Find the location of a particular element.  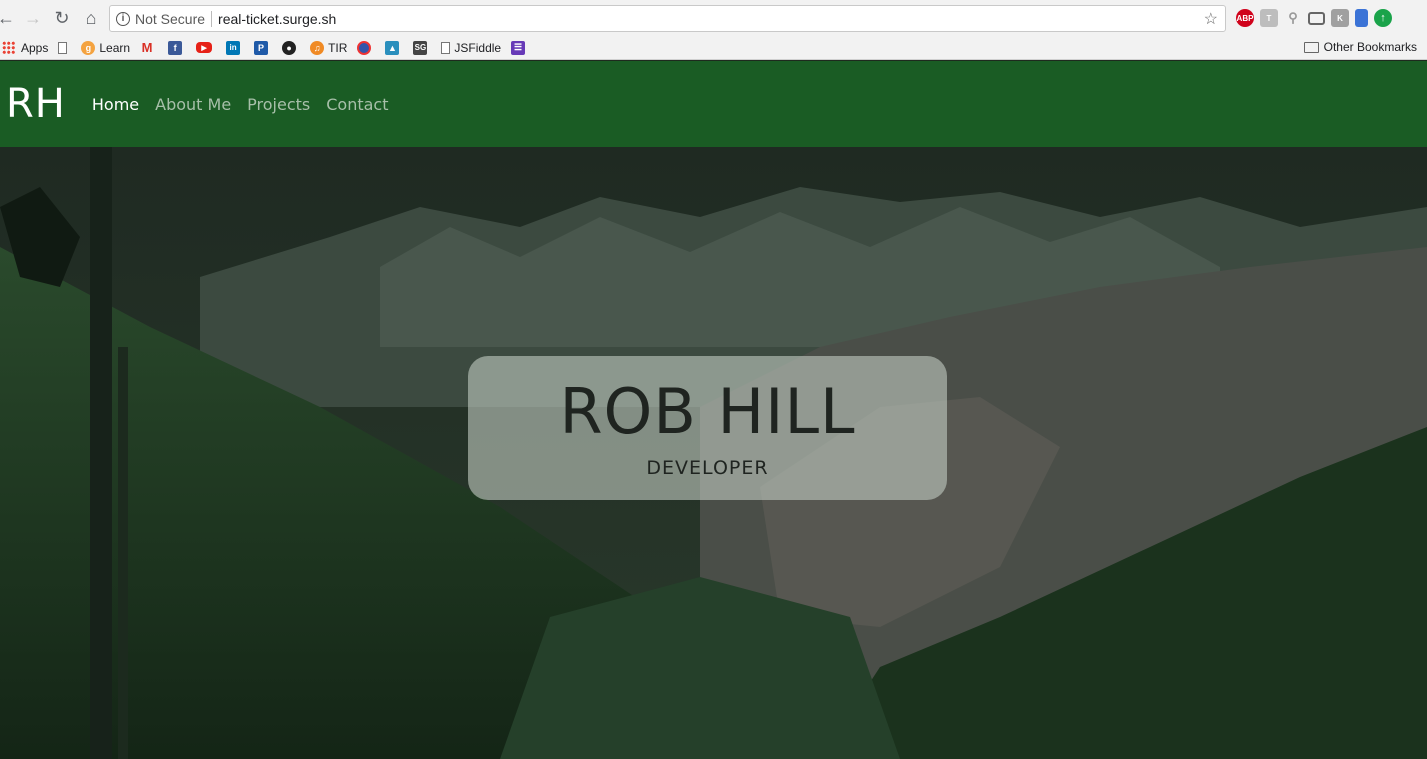

other-bookmarks: Other Bookmarks is located at coordinates (1360, 47).